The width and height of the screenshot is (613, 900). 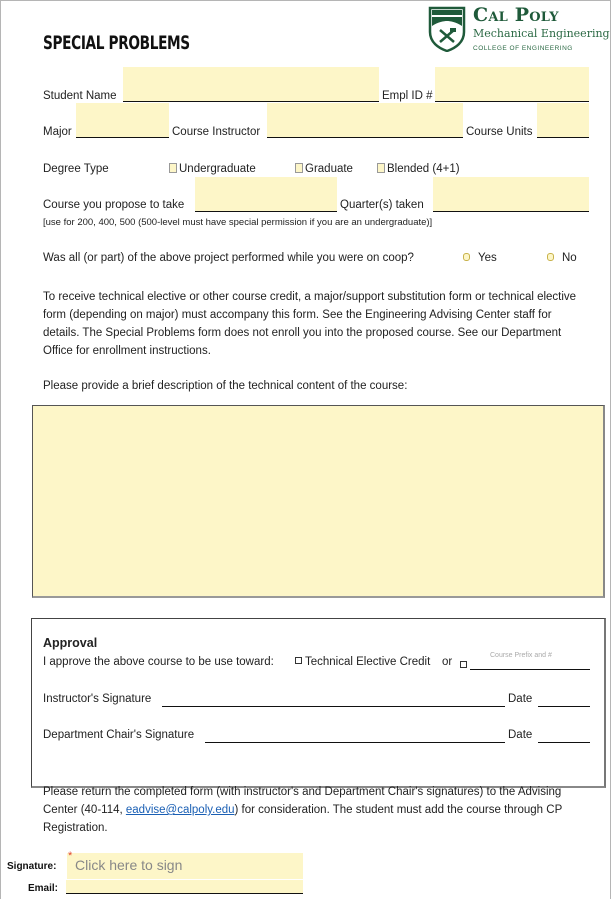 What do you see at coordinates (114, 205) in the screenshot?
I see `course-propose-label: Course you propose to take` at bounding box center [114, 205].